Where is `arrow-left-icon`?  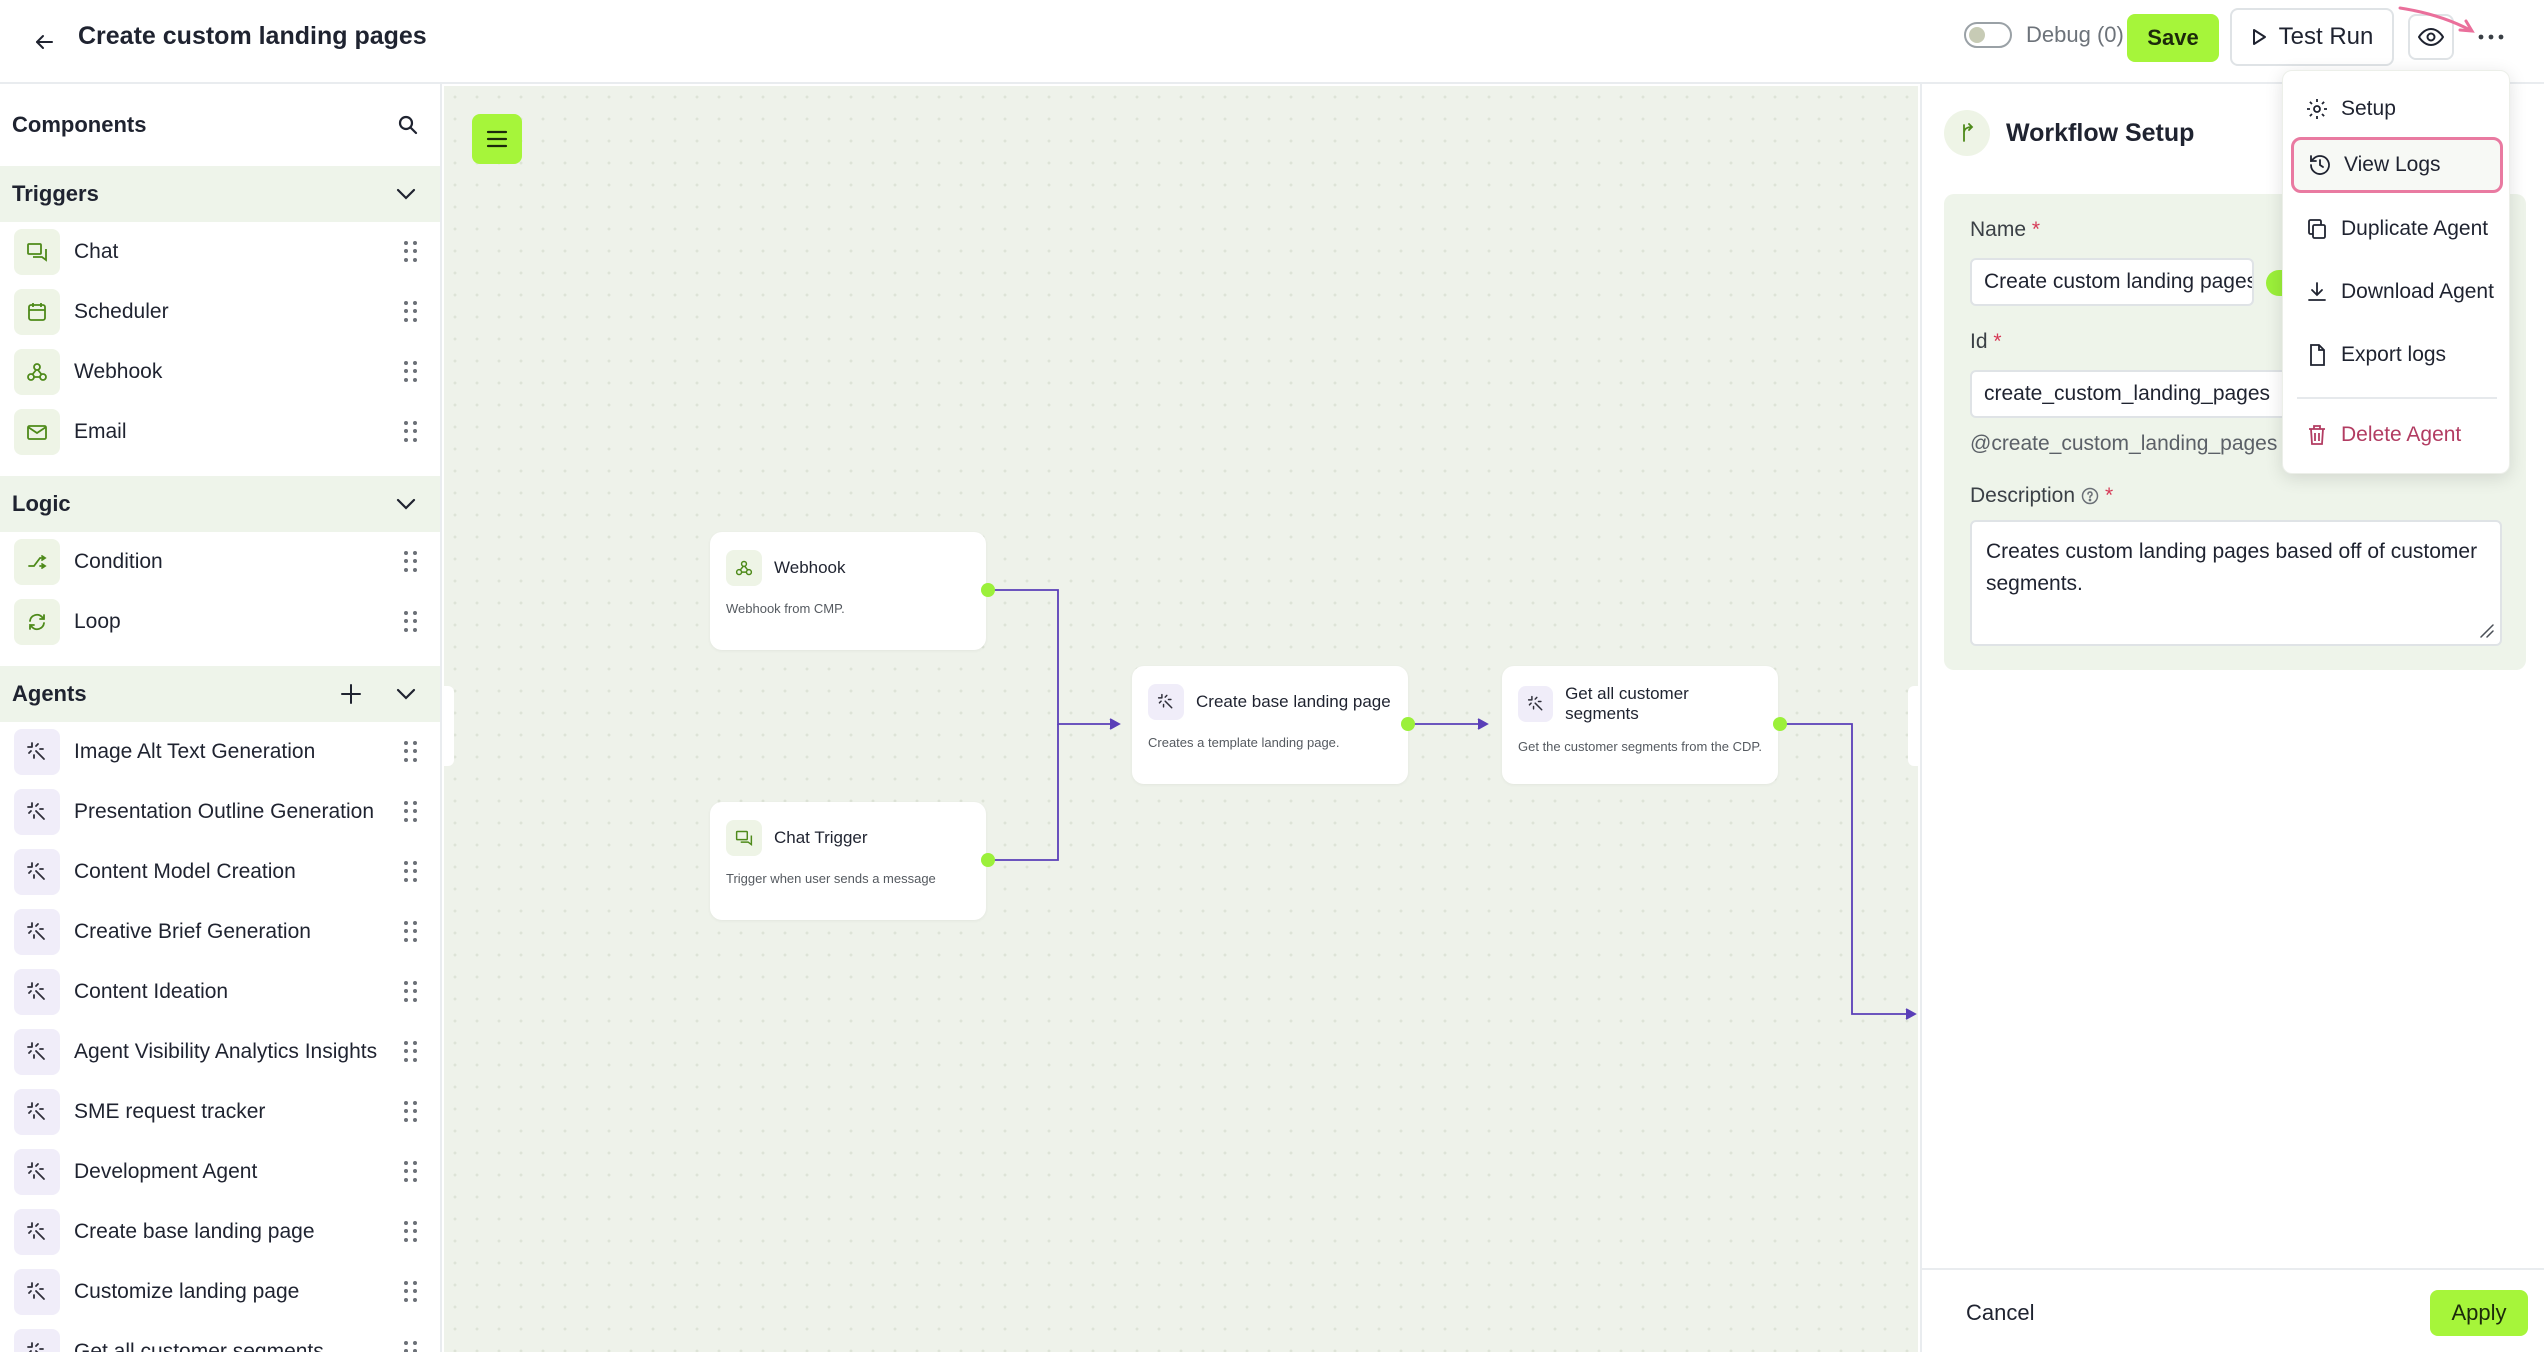 arrow-left-icon is located at coordinates (44, 42).